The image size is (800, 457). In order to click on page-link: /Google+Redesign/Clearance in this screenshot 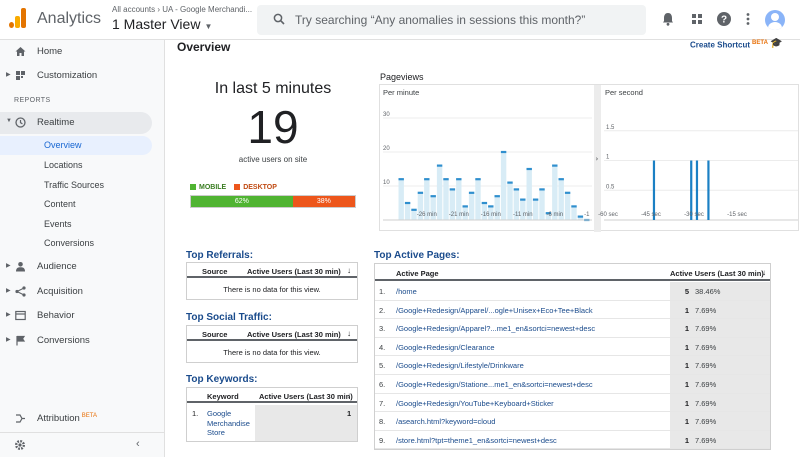, I will do `click(445, 347)`.